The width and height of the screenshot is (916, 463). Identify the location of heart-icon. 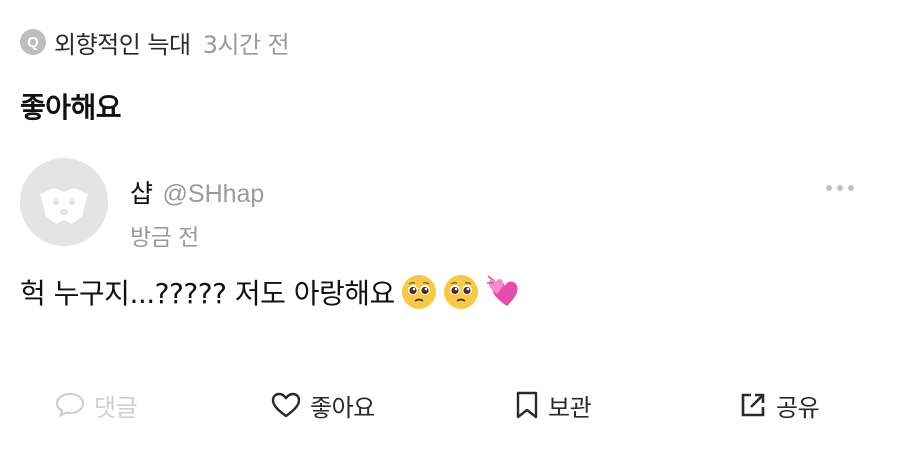
(286, 405).